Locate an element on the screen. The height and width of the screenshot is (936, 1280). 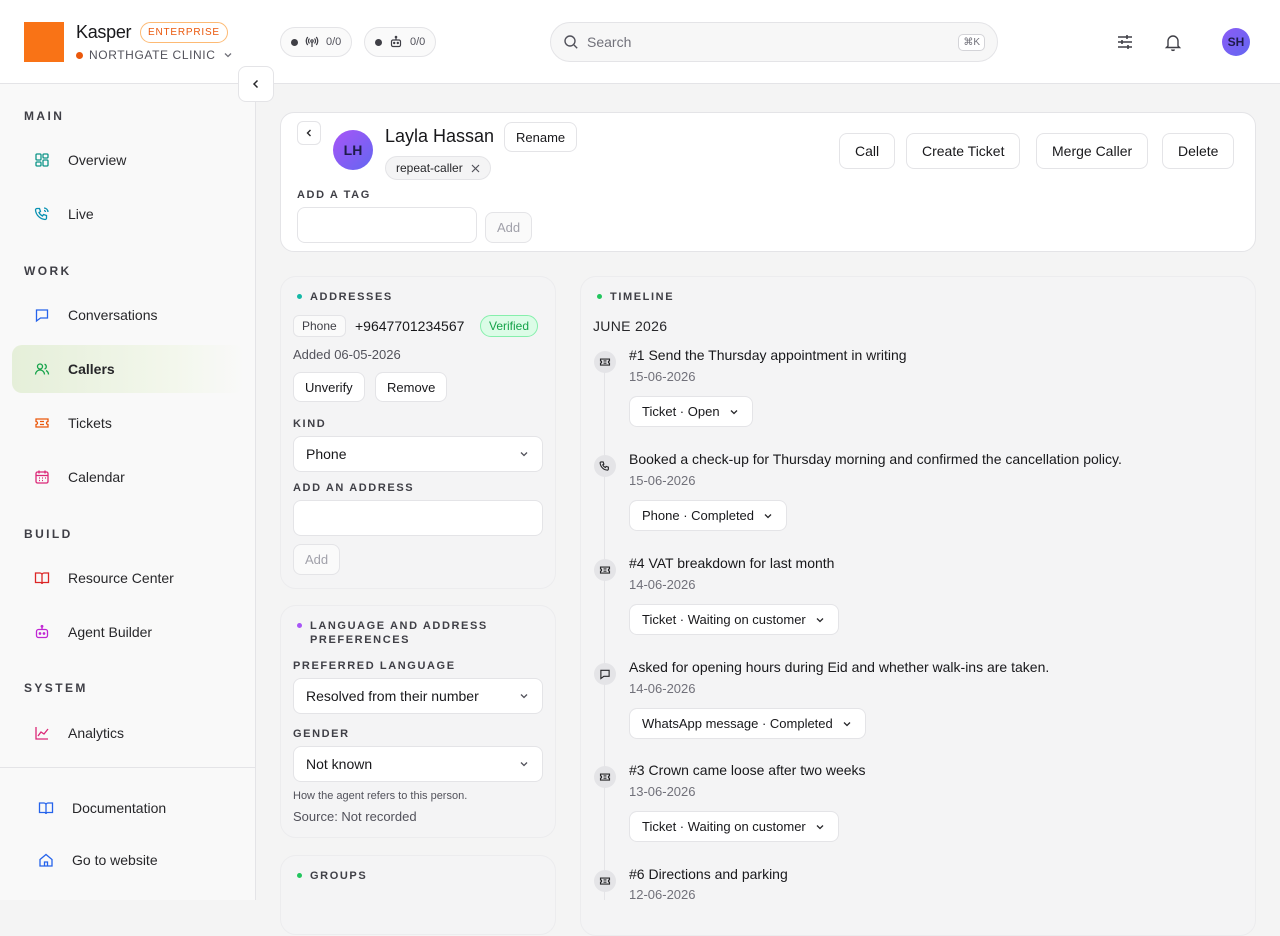
sidebar-item-go-to-website: Go to website is located at coordinates (132, 860).